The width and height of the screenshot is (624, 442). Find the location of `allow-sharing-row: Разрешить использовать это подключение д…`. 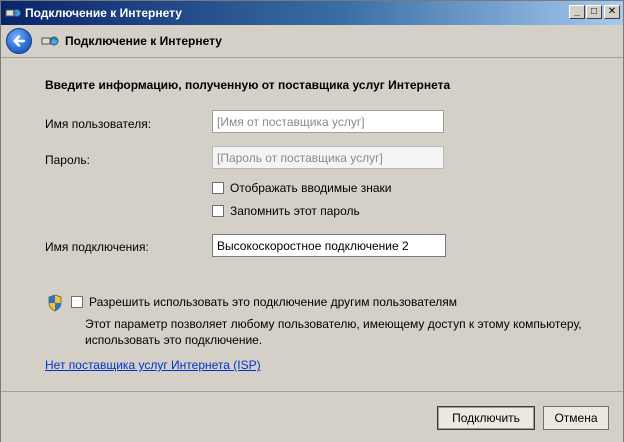

allow-sharing-row: Разрешить использовать это подключение д… is located at coordinates (264, 301).